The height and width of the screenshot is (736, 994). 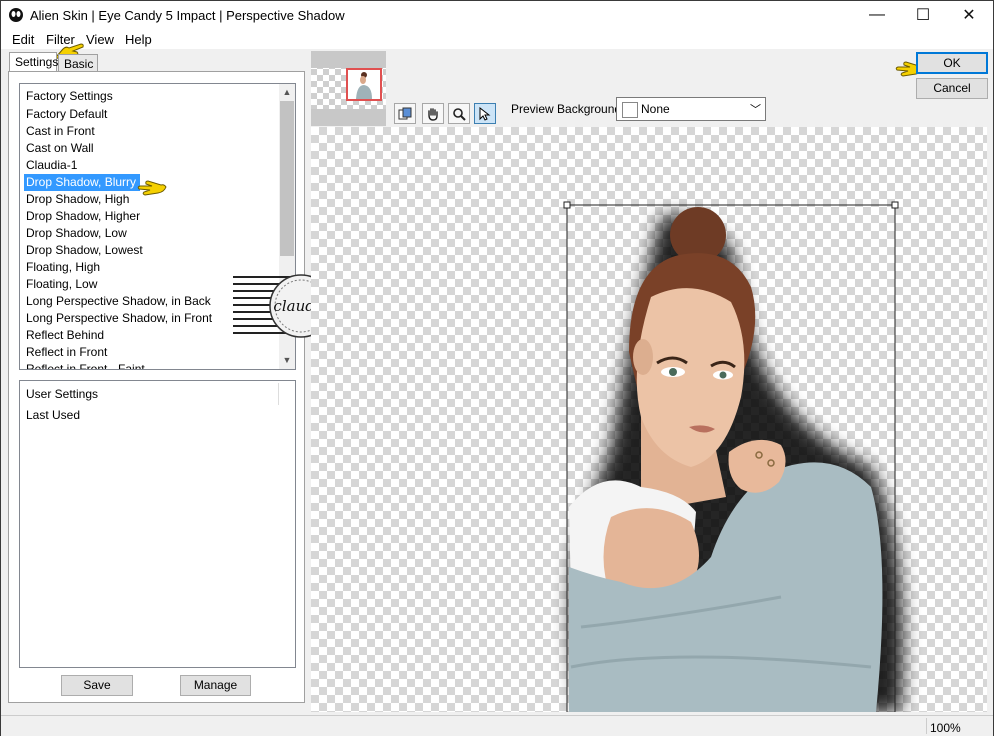 I want to click on tab-settings: Settings, so click(x=33, y=61).